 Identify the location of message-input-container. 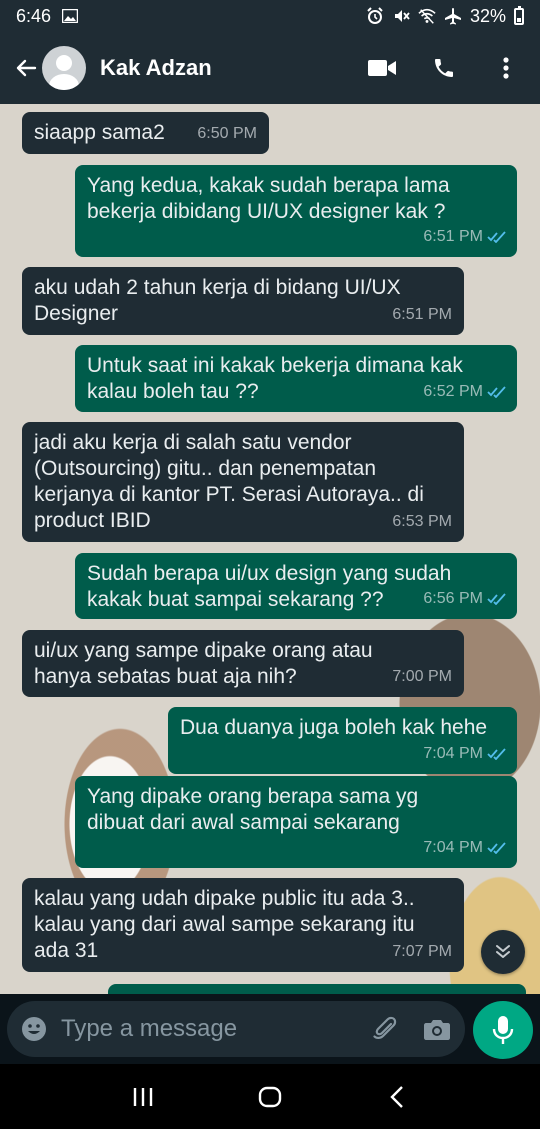
(236, 1029).